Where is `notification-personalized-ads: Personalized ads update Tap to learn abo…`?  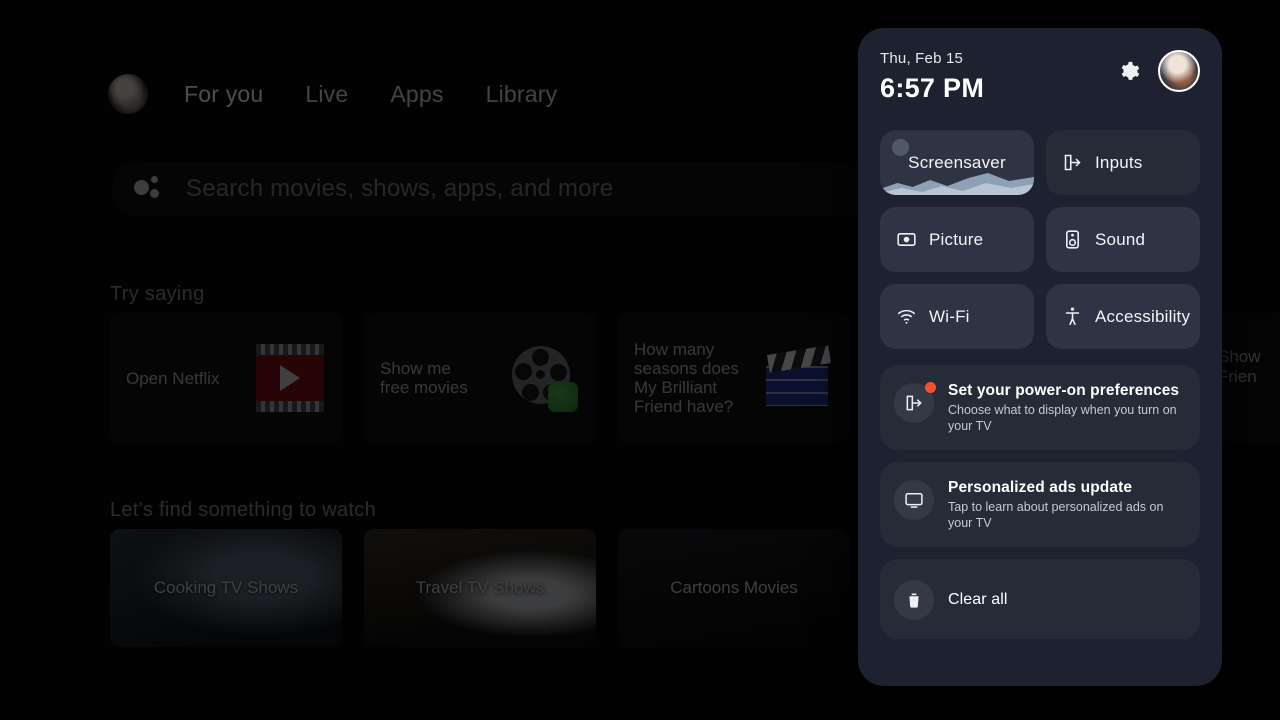
notification-personalized-ads: Personalized ads update Tap to learn abo… is located at coordinates (1040, 504).